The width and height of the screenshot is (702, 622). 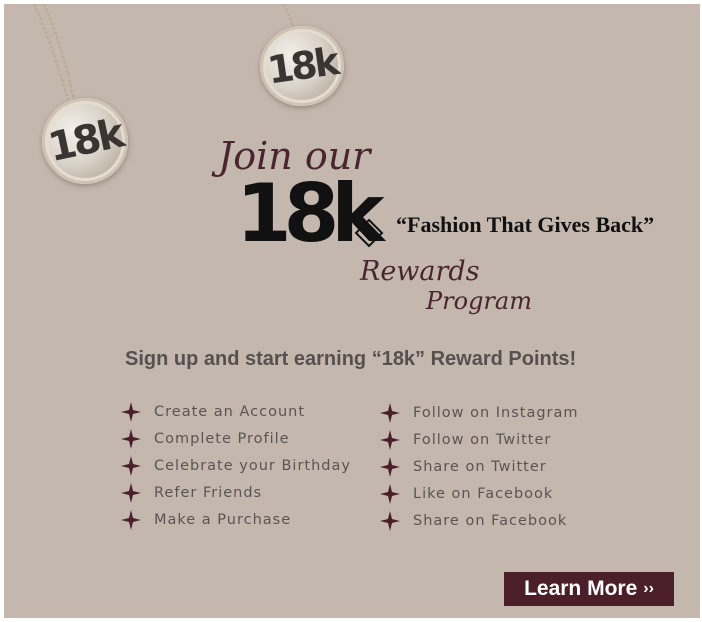 What do you see at coordinates (525, 224) in the screenshot?
I see `tagline: “Fashion That Gives Back”` at bounding box center [525, 224].